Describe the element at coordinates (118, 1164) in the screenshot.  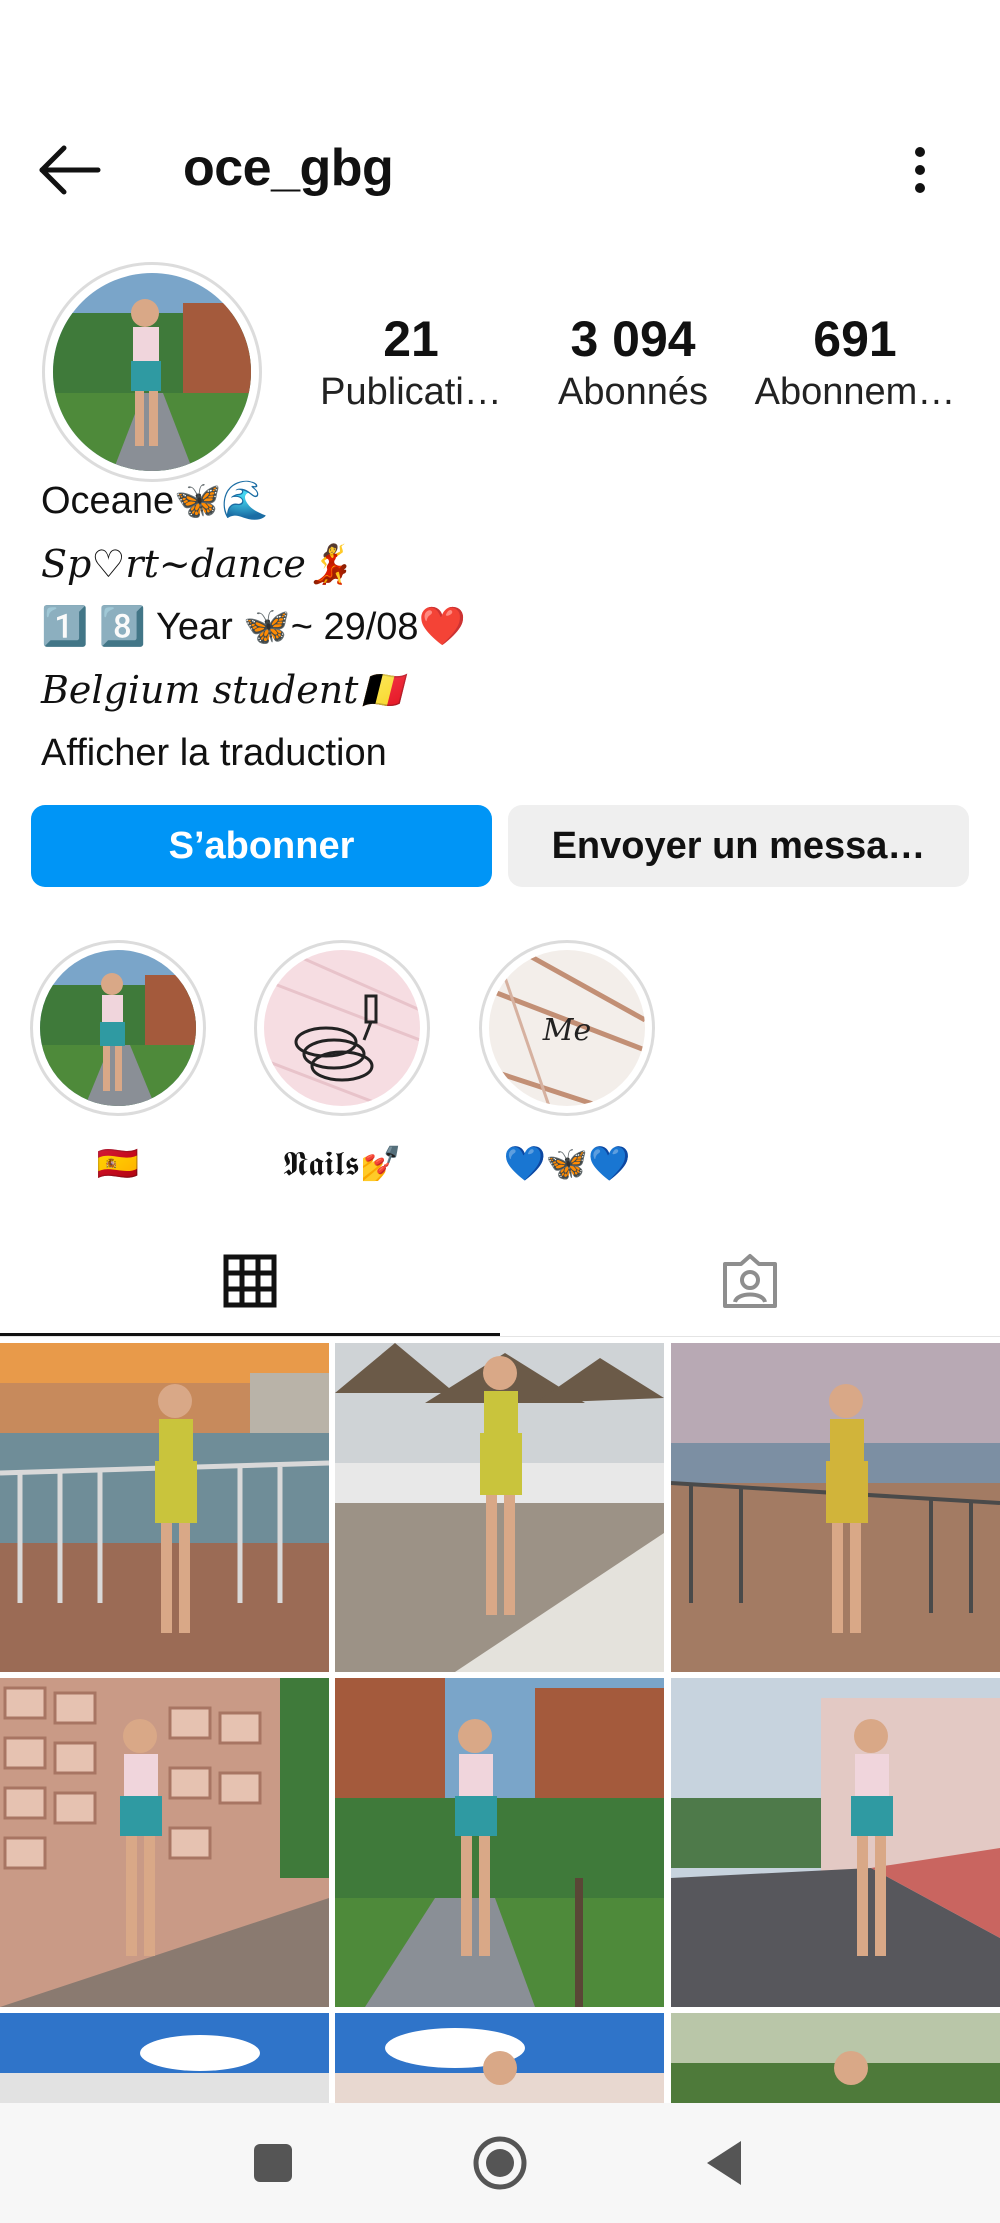
I see `highlight-spain-label: 🇪🇸` at that location.